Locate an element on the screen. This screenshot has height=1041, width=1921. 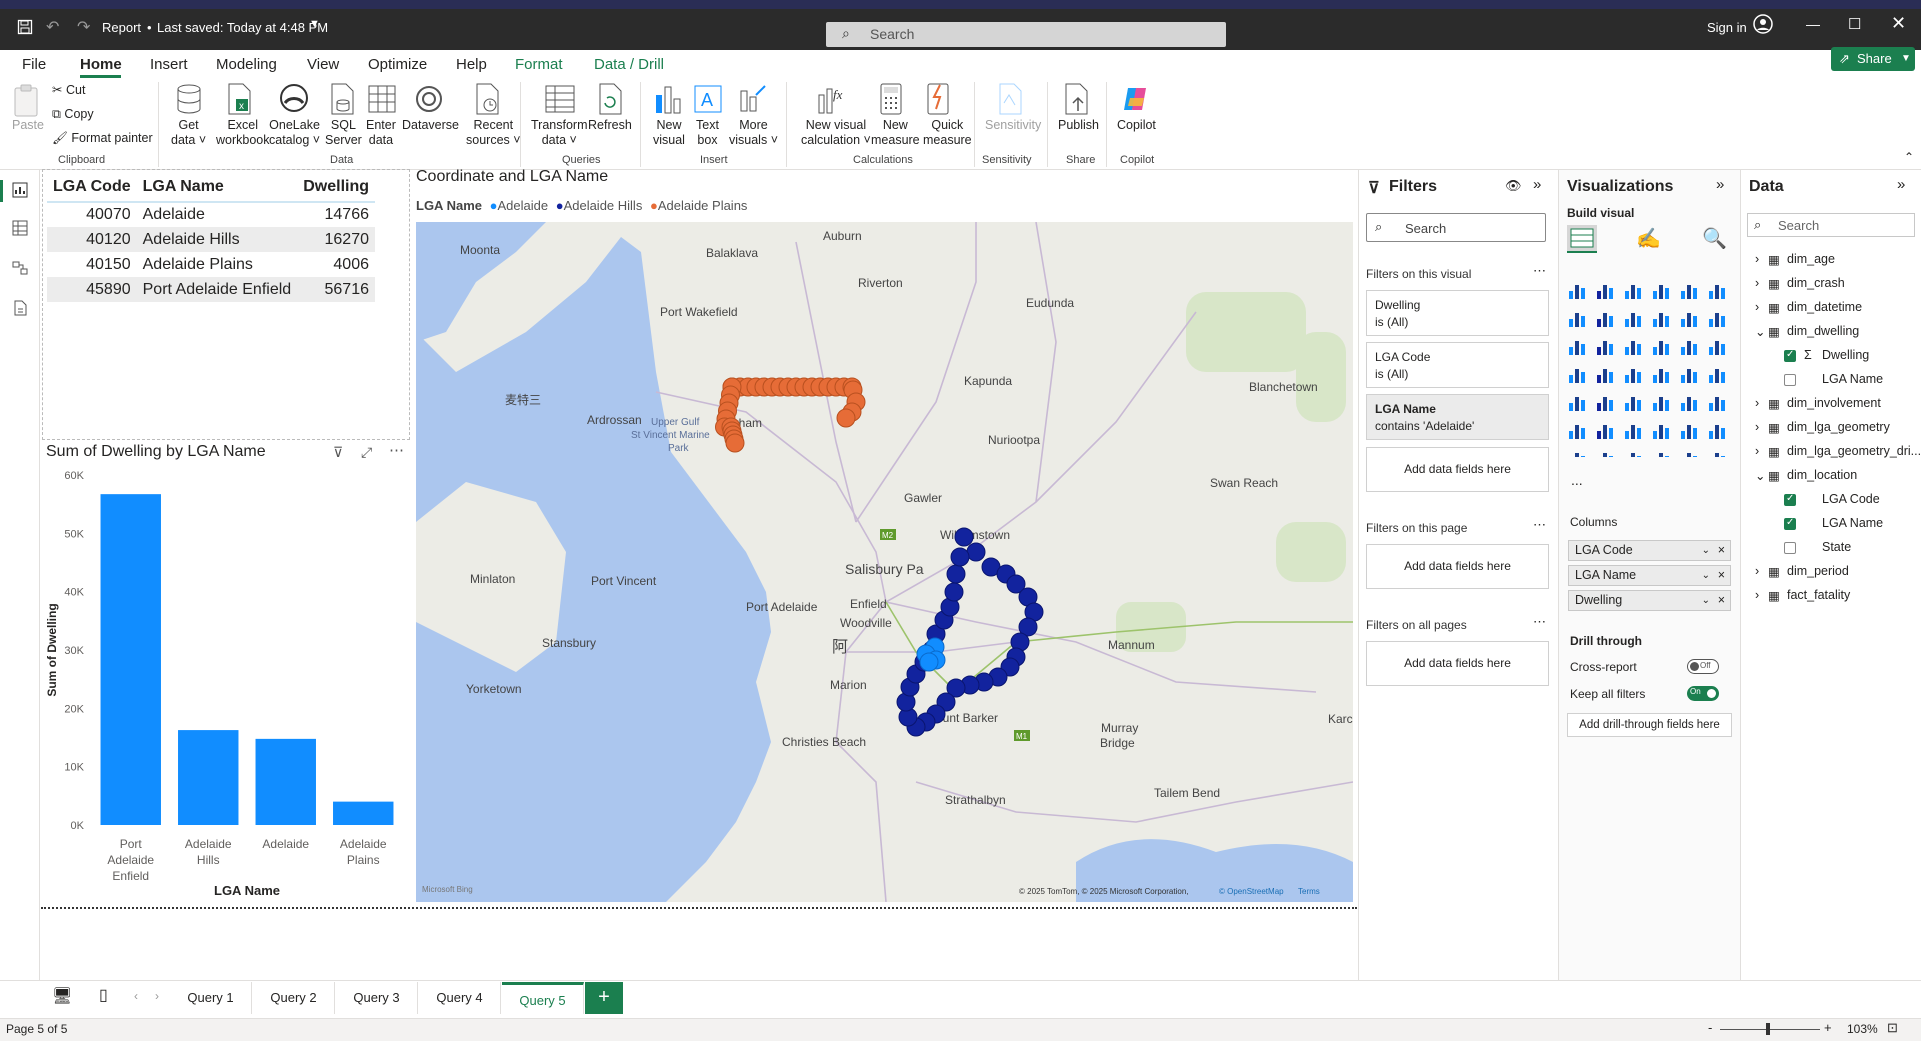
account-icon is located at coordinates (1763, 24).